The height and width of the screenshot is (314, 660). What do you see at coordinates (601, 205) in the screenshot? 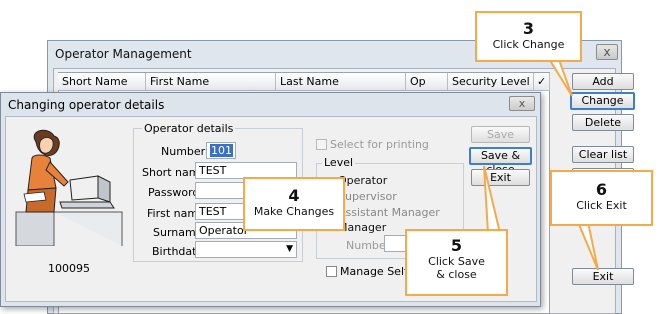
I see `callout-text: Click Exit` at bounding box center [601, 205].